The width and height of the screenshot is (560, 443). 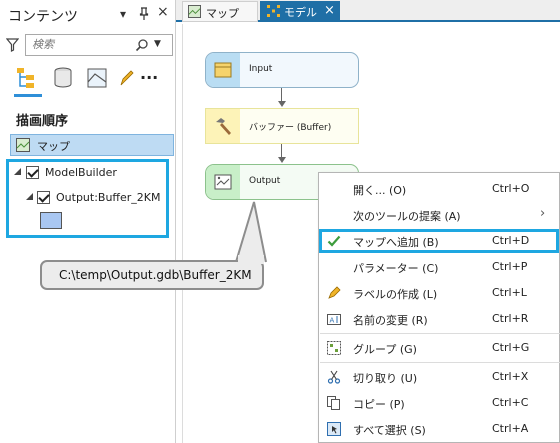 What do you see at coordinates (97, 78) in the screenshot?
I see `map-layers-icon` at bounding box center [97, 78].